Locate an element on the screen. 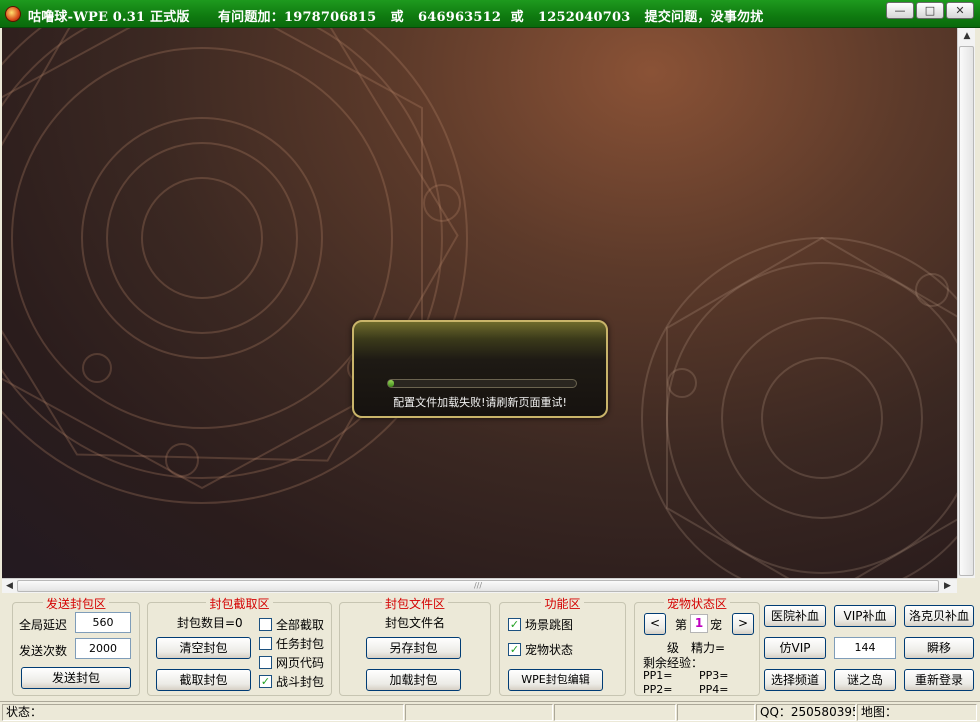 This screenshot has height=722, width=980. horizontal-scrollbar: ◀ /// ▶ is located at coordinates (479, 585).